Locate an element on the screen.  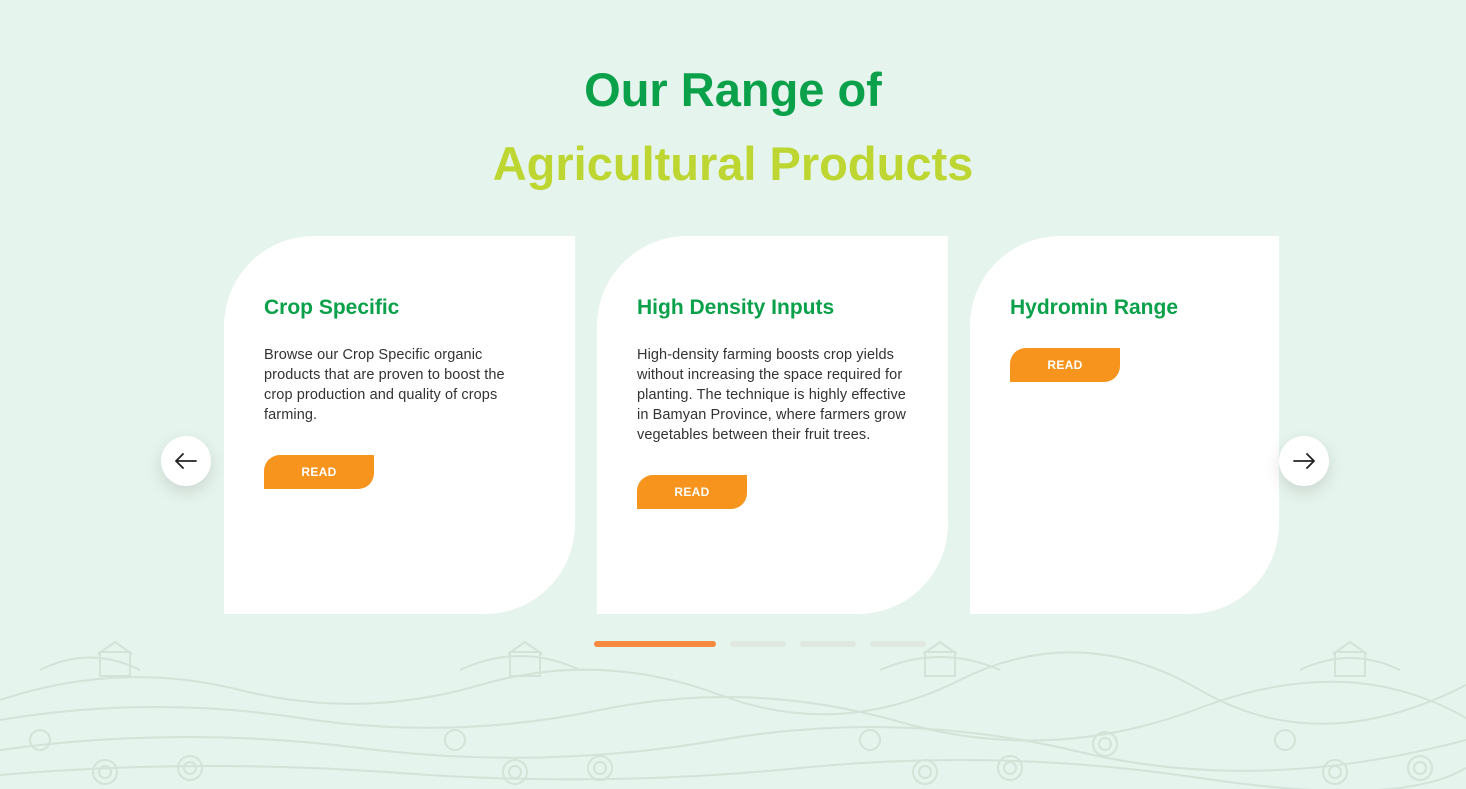
arrow-left-icon is located at coordinates (186, 461).